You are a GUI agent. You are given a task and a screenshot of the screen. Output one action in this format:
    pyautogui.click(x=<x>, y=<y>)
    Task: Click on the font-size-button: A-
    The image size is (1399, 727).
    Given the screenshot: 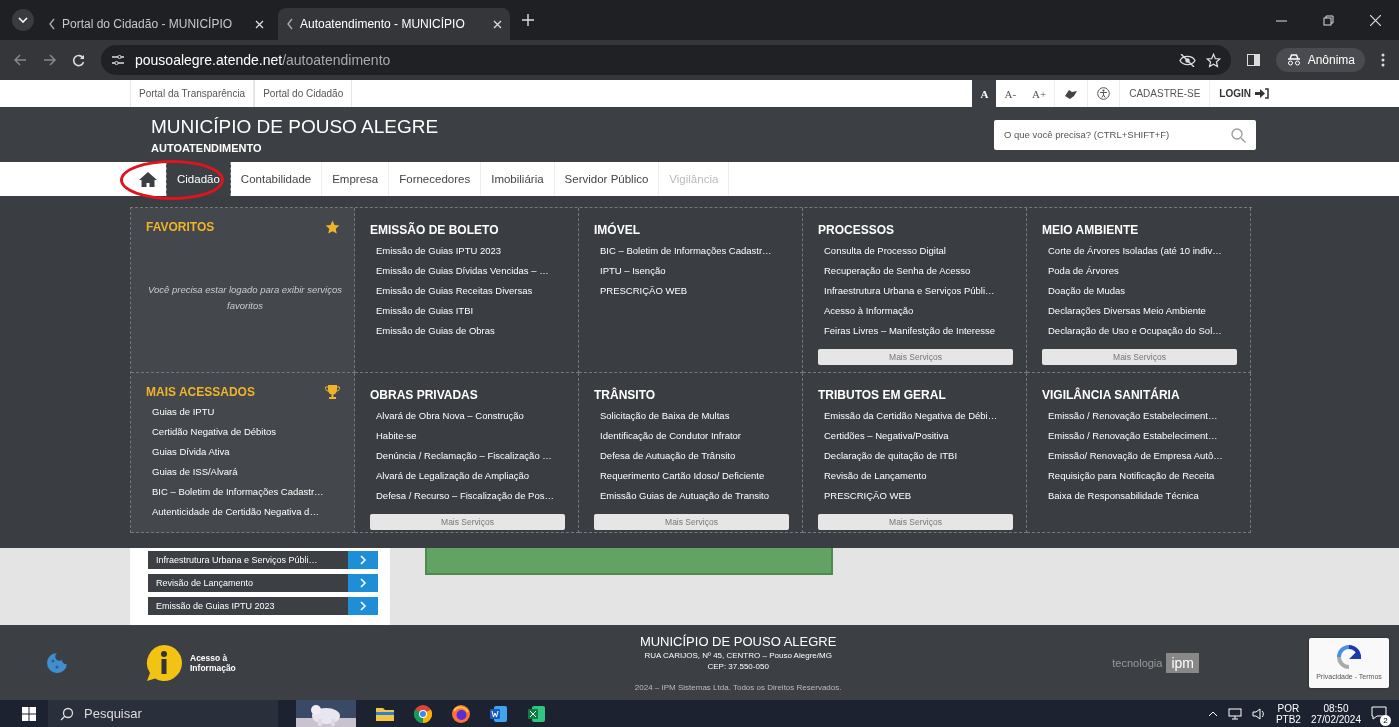 What is the action you would take?
    pyautogui.click(x=1010, y=93)
    